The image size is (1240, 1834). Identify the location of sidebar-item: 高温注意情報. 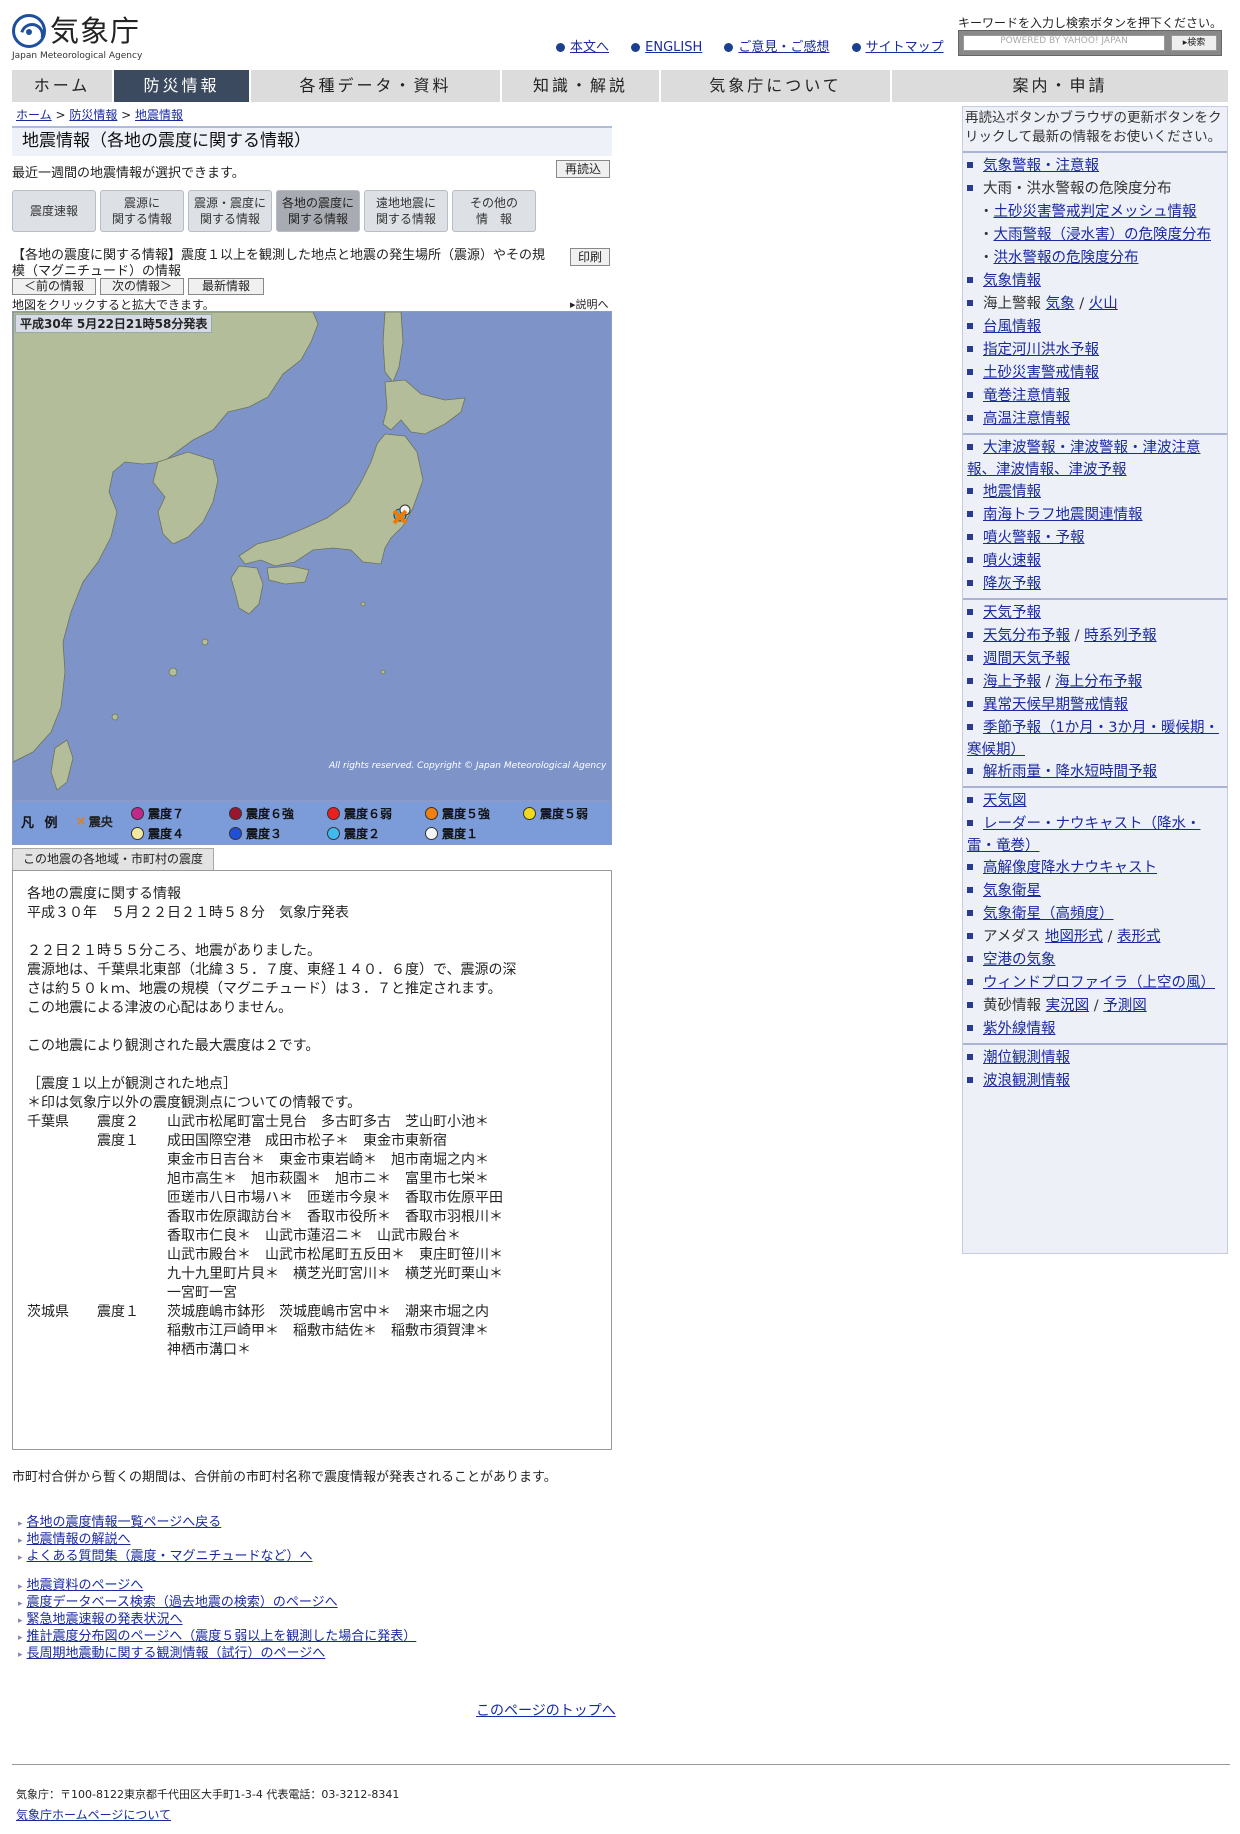
(1095, 419).